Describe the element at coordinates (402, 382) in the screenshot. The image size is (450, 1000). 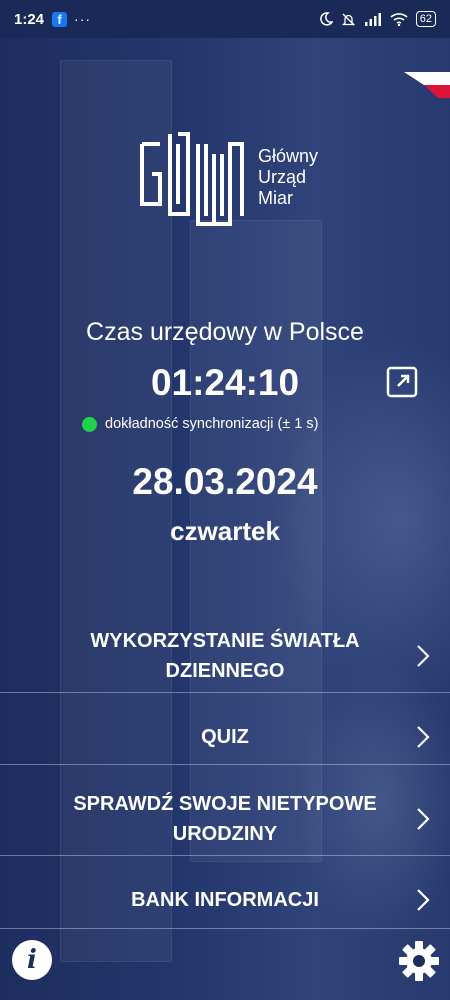
I see `expand-icon` at that location.